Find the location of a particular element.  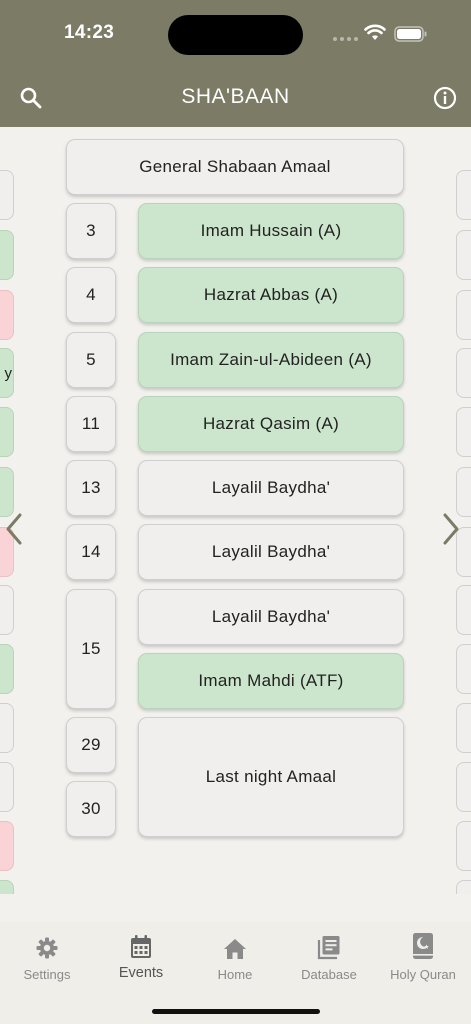

event-button: Imam Mahdi (ATF) is located at coordinates (271, 681).